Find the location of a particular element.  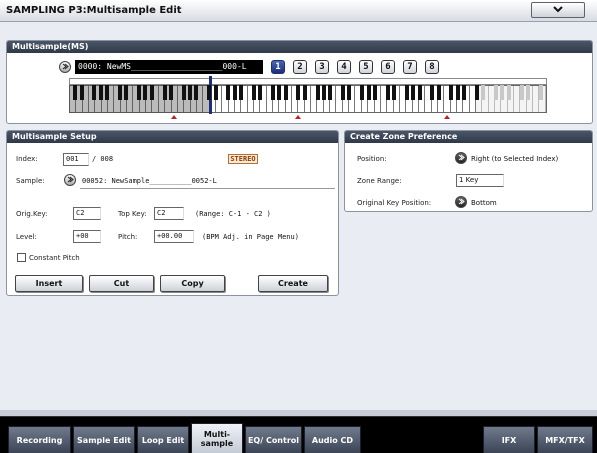

zone-range-label: Zone Range: is located at coordinates (379, 181).